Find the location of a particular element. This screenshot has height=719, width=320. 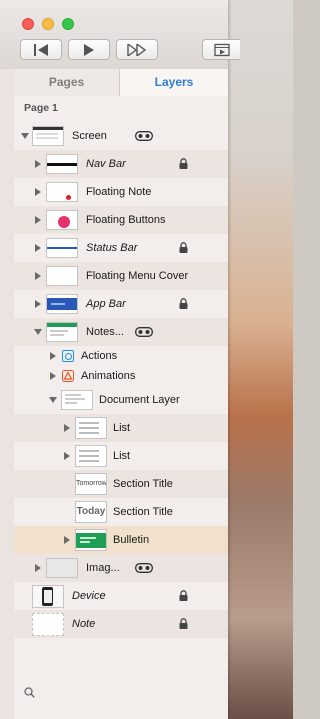

layer-name: Actions is located at coordinates (99, 356).